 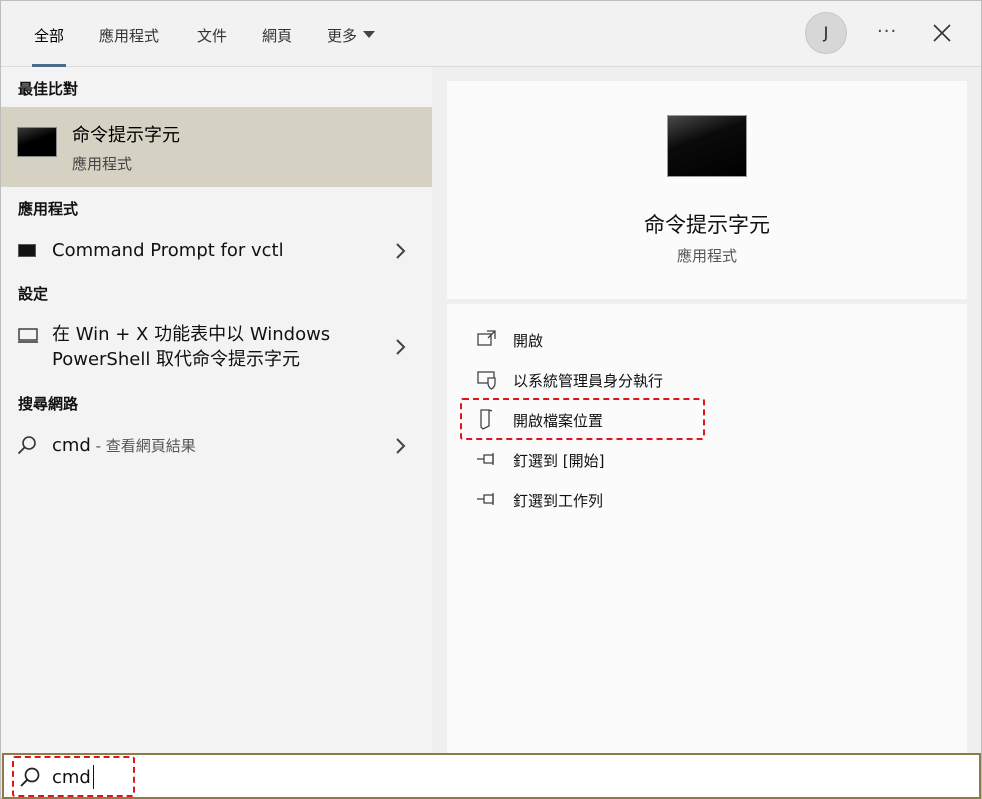 What do you see at coordinates (216, 147) in the screenshot?
I see `best-match-item: 命令提示字元 應用程式` at bounding box center [216, 147].